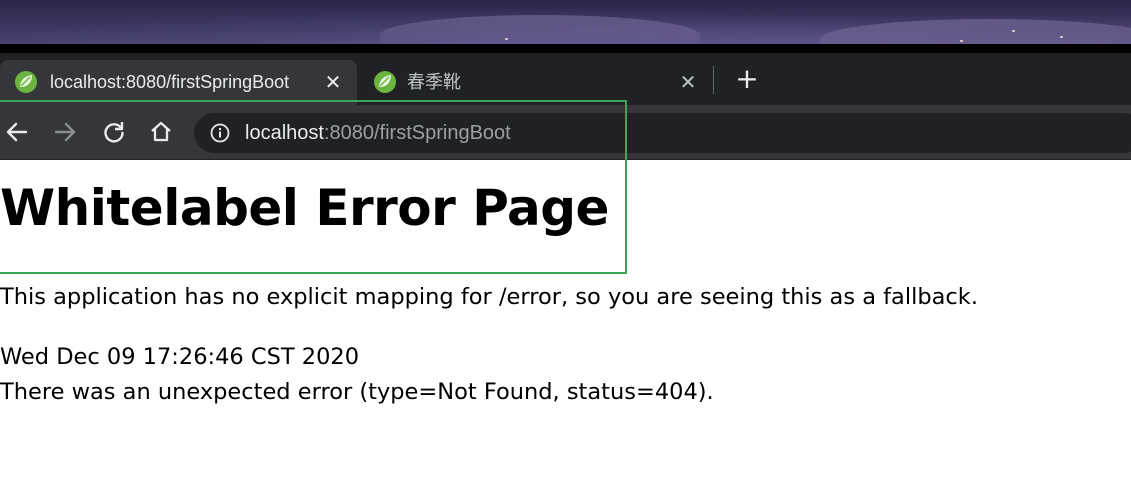 This screenshot has width=1131, height=486. Describe the element at coordinates (180, 357) in the screenshot. I see `error-timestamp: Wed Dec 09 17:26:46 CST 2020` at that location.